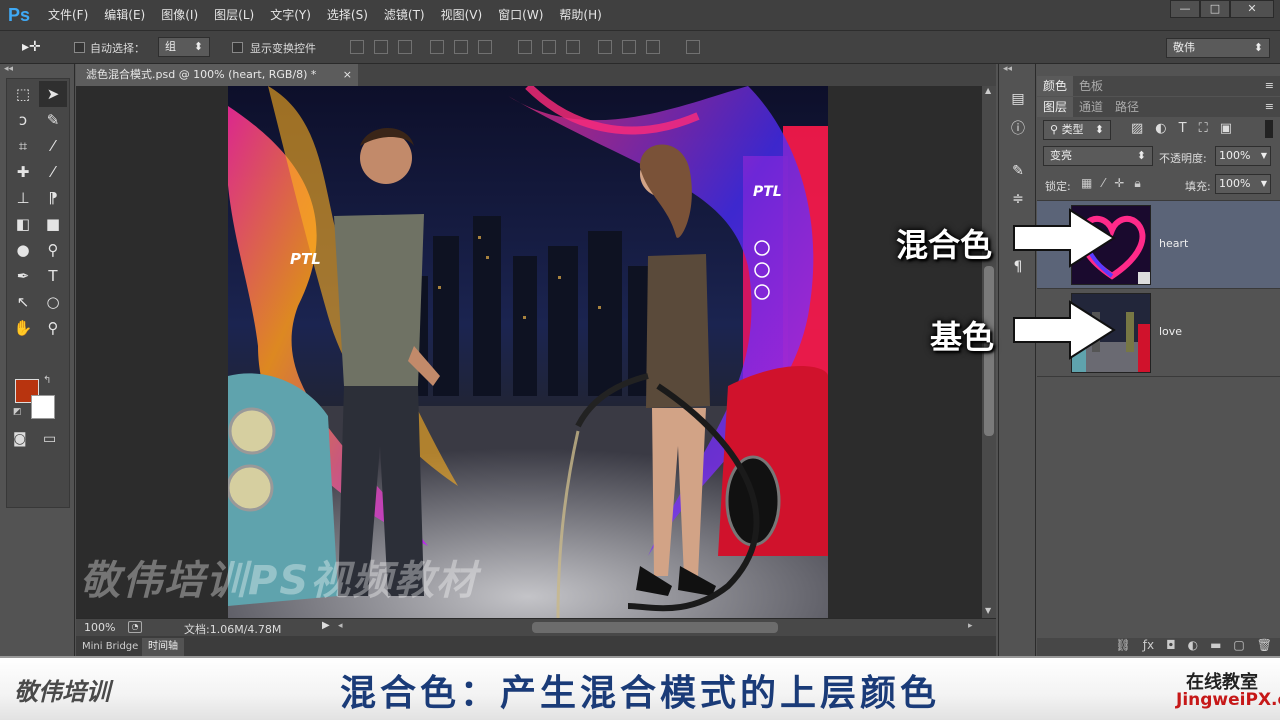 This screenshot has width=1280, height=720. I want to click on default-colors-icon: ◩, so click(17, 412).